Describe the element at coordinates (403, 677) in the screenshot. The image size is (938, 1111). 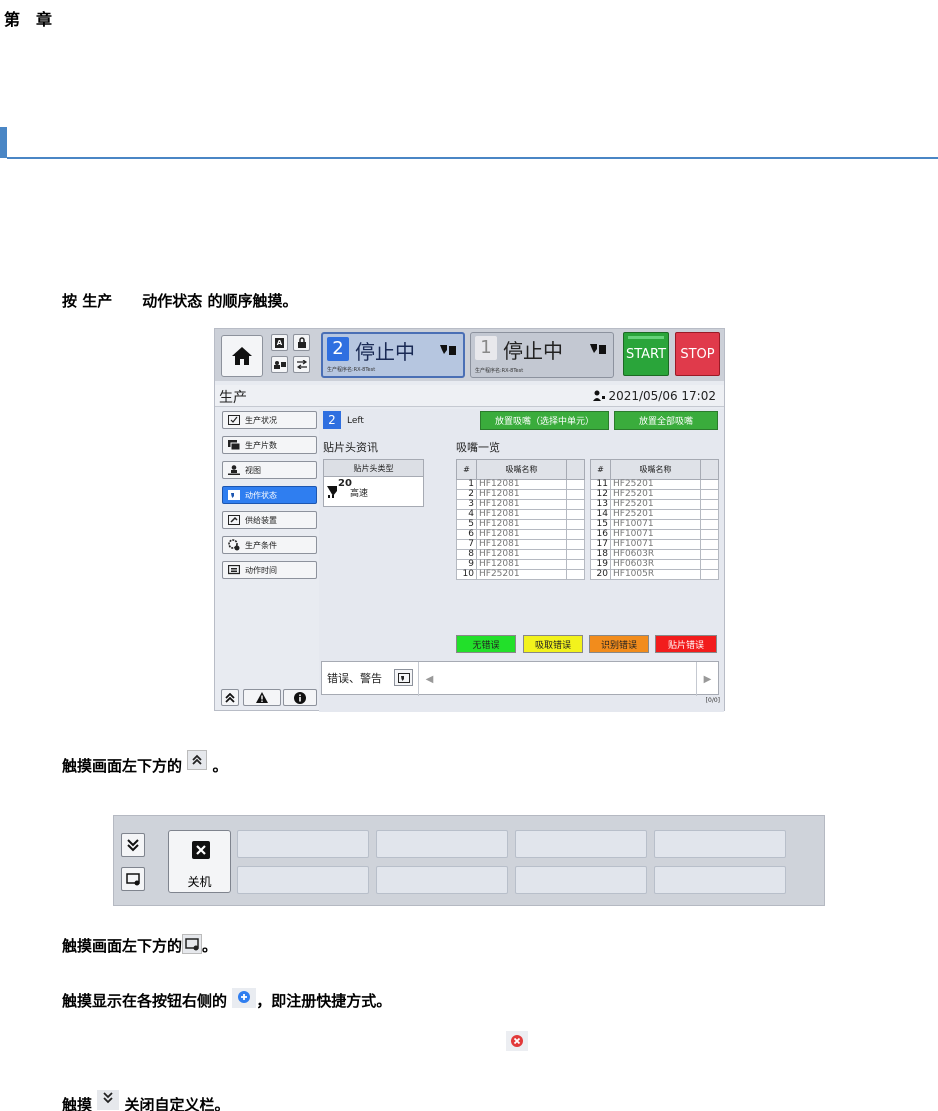
I see `error-screen-button` at that location.